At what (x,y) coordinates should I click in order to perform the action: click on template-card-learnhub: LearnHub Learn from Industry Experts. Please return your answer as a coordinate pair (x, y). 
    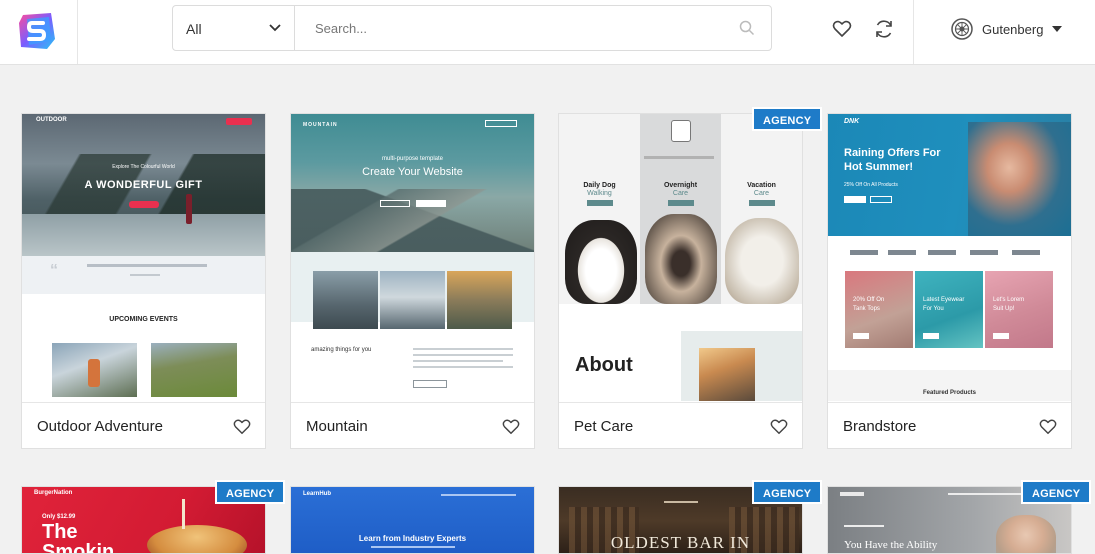
    Looking at the image, I should click on (412, 520).